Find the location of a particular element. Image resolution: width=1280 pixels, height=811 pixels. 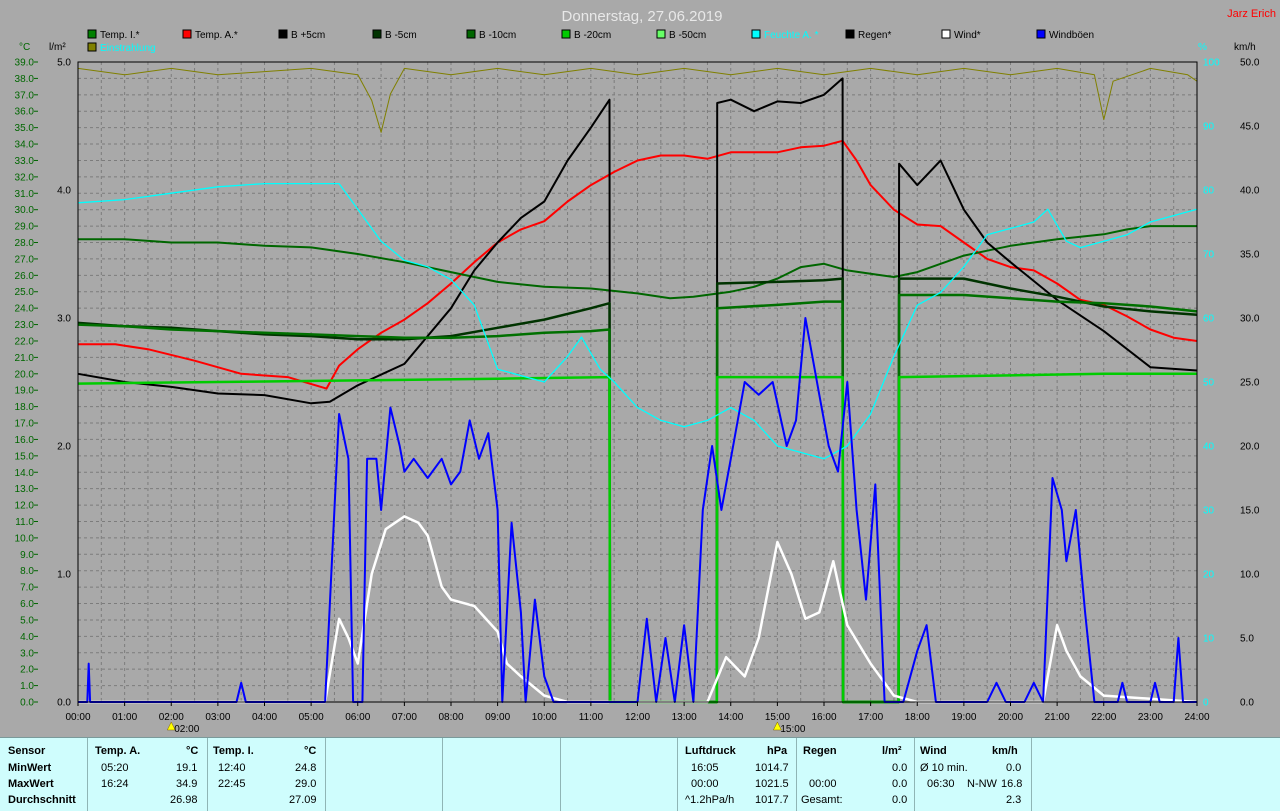

temp-a-max-time: 16:24 is located at coordinates (115, 784).